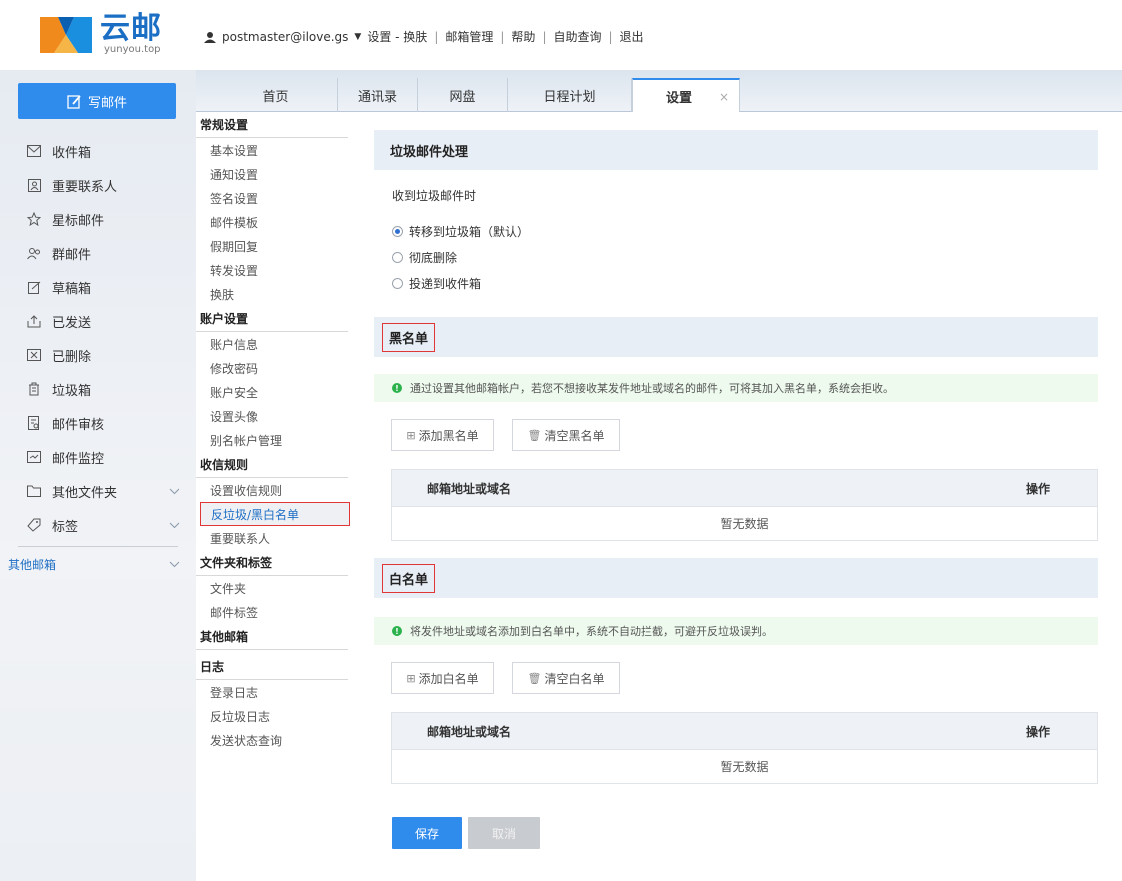 This screenshot has width=1122, height=881. What do you see at coordinates (275, 416) in the screenshot?
I see `subnav-item-avatar: 设置头像` at bounding box center [275, 416].